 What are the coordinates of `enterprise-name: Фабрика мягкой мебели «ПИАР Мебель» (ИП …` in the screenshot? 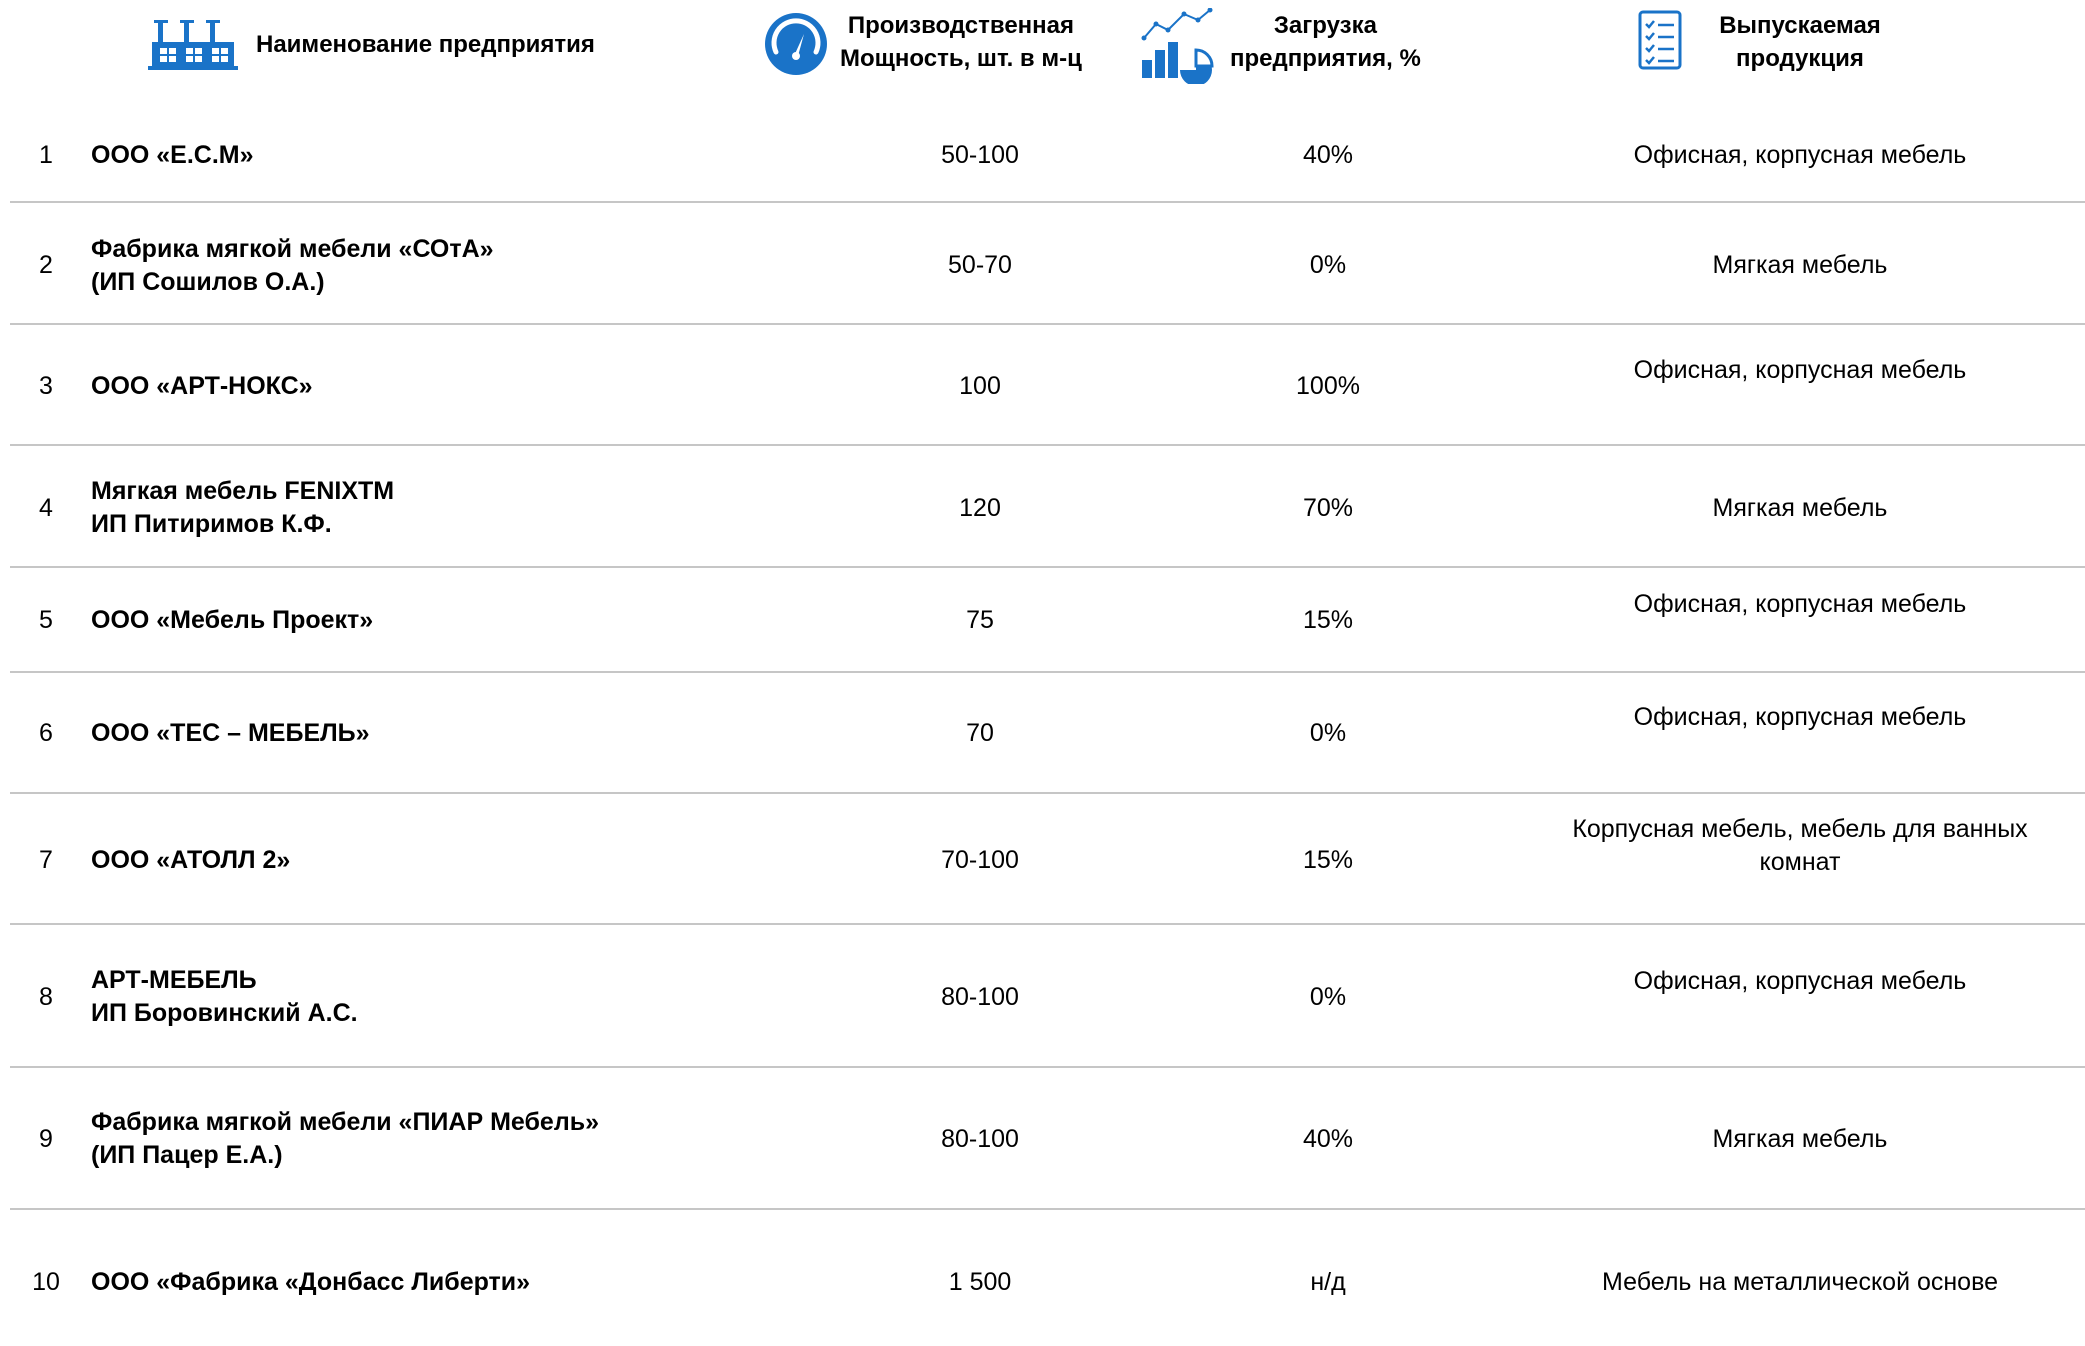 It's located at (345, 1138).